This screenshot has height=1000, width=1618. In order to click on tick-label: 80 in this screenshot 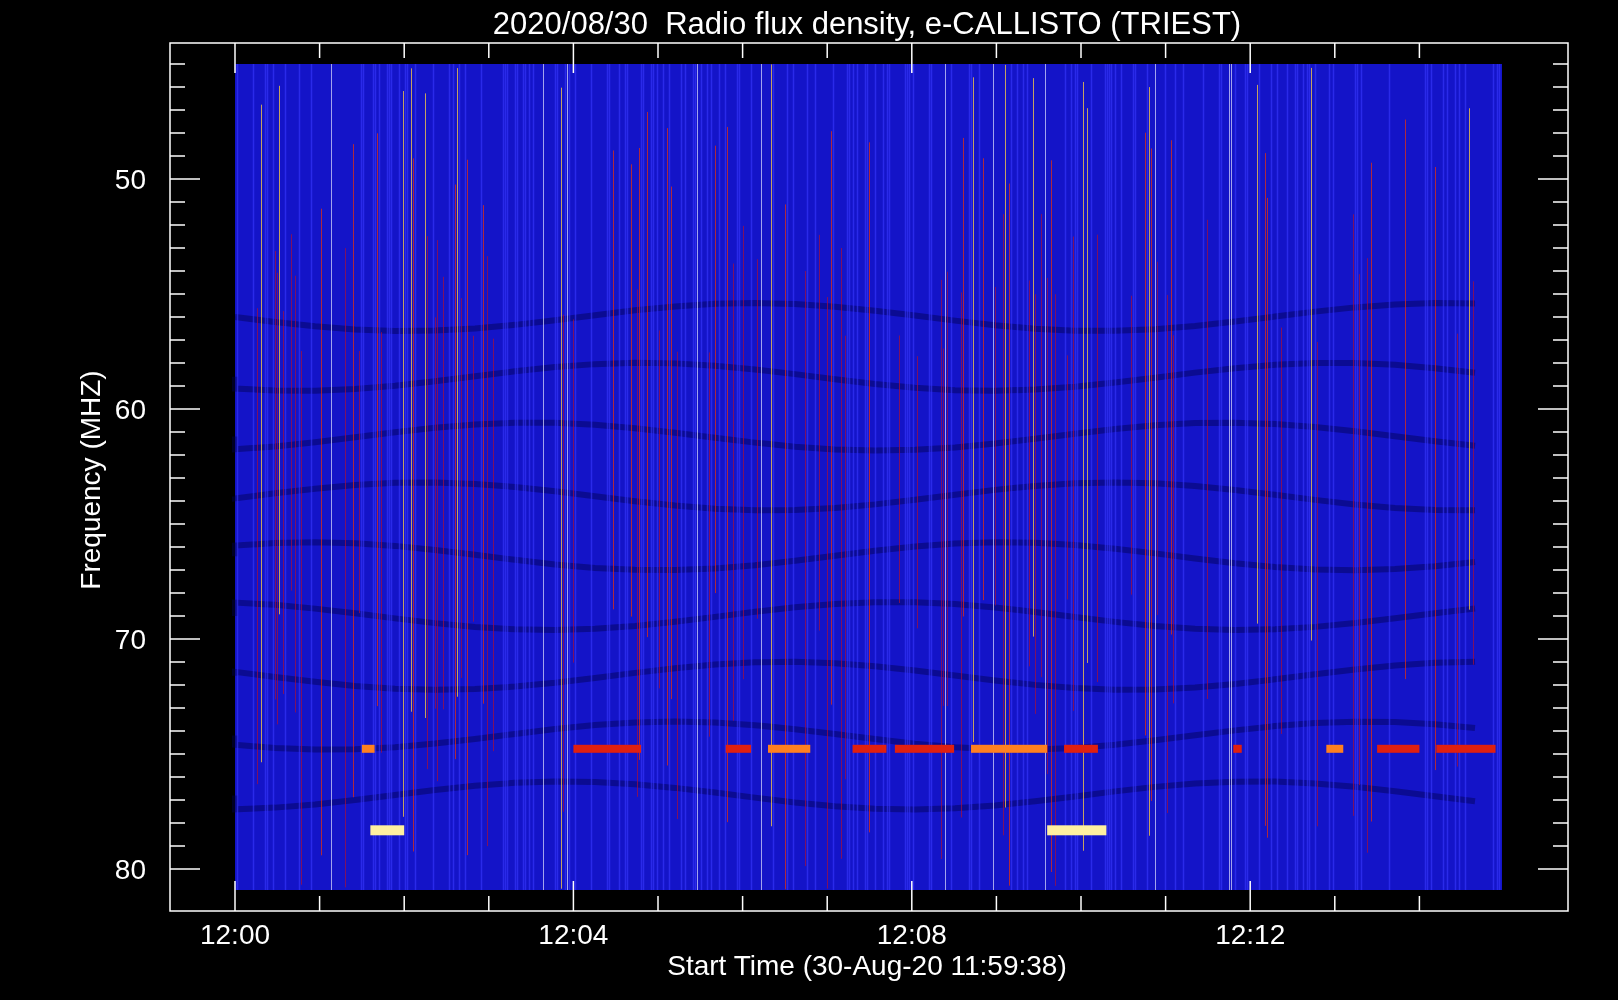, I will do `click(130, 869)`.